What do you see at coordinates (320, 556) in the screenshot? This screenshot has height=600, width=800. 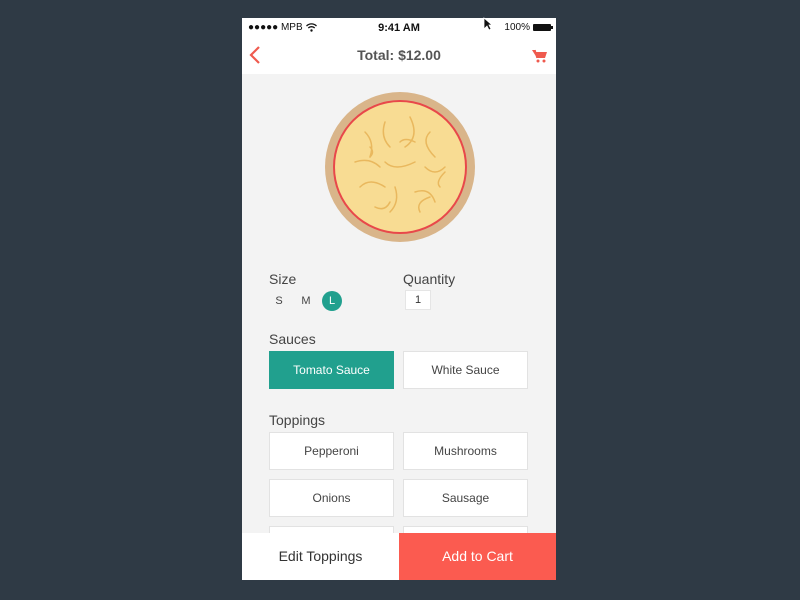 I see `edit-toppings-button: Edit Toppings` at bounding box center [320, 556].